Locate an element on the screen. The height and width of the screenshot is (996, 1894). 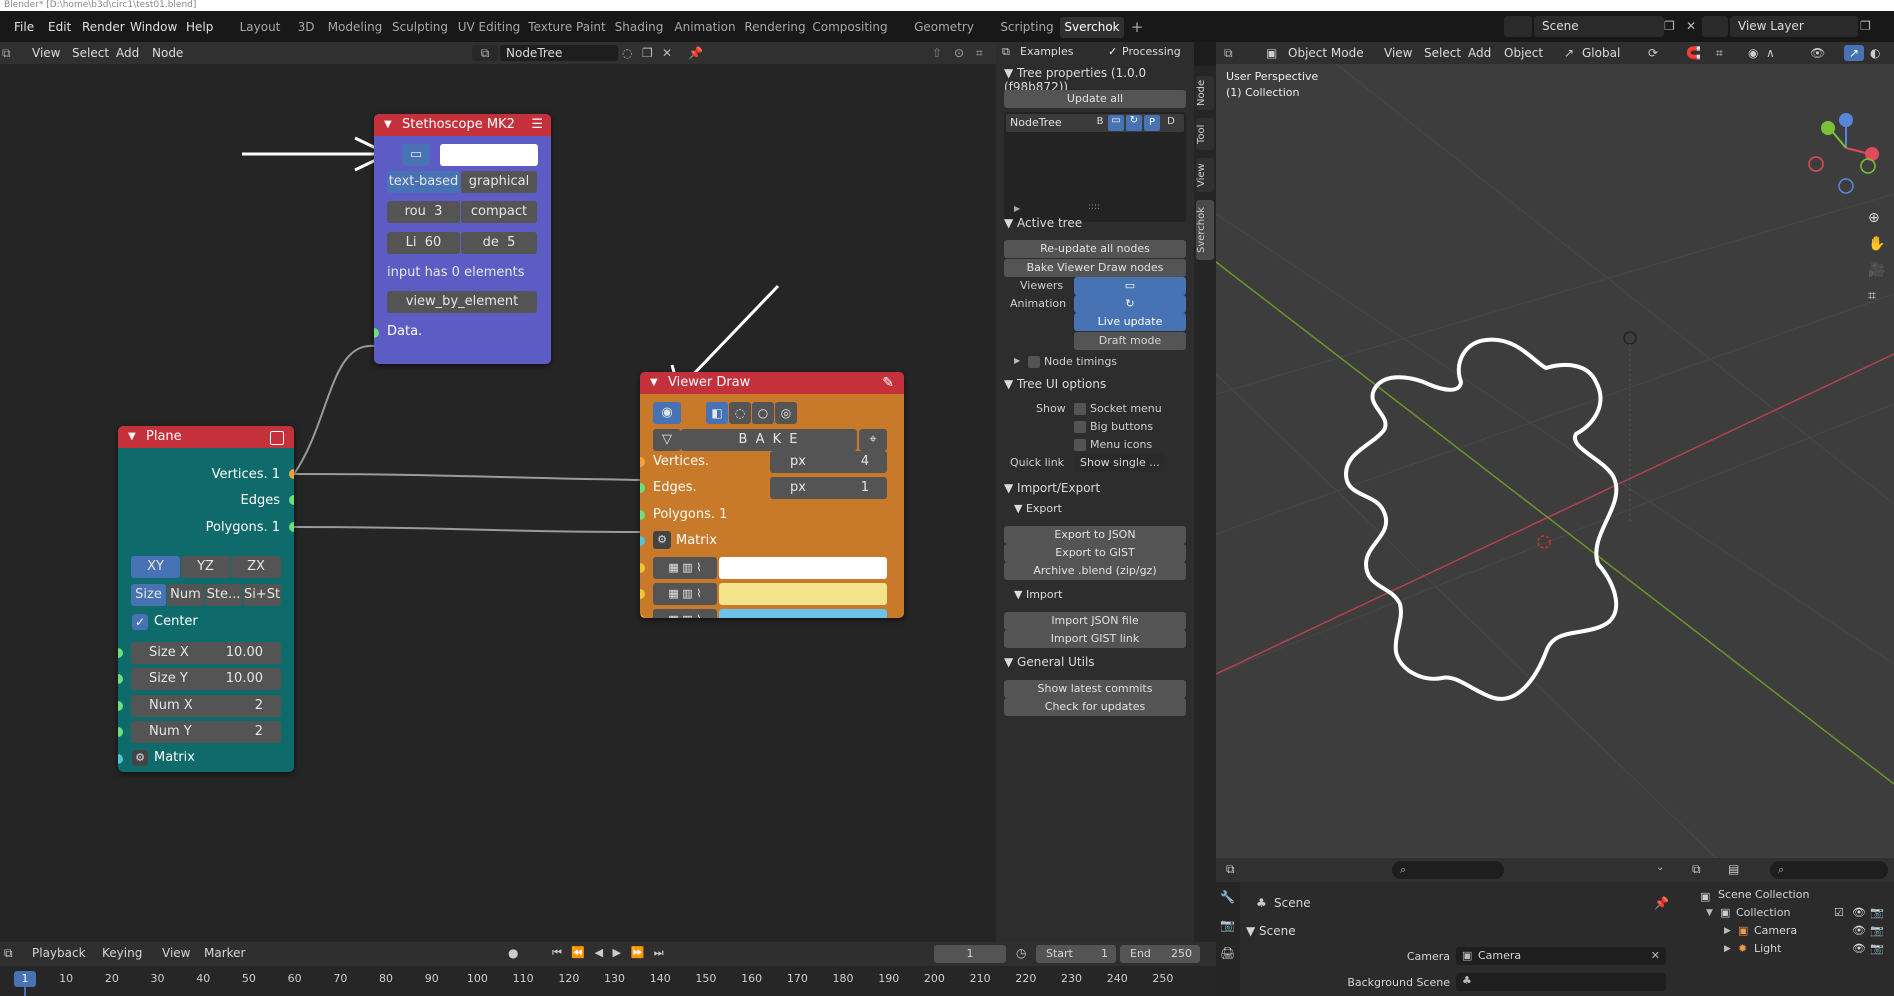
bake-options-icon: ▽ is located at coordinates (667, 440).